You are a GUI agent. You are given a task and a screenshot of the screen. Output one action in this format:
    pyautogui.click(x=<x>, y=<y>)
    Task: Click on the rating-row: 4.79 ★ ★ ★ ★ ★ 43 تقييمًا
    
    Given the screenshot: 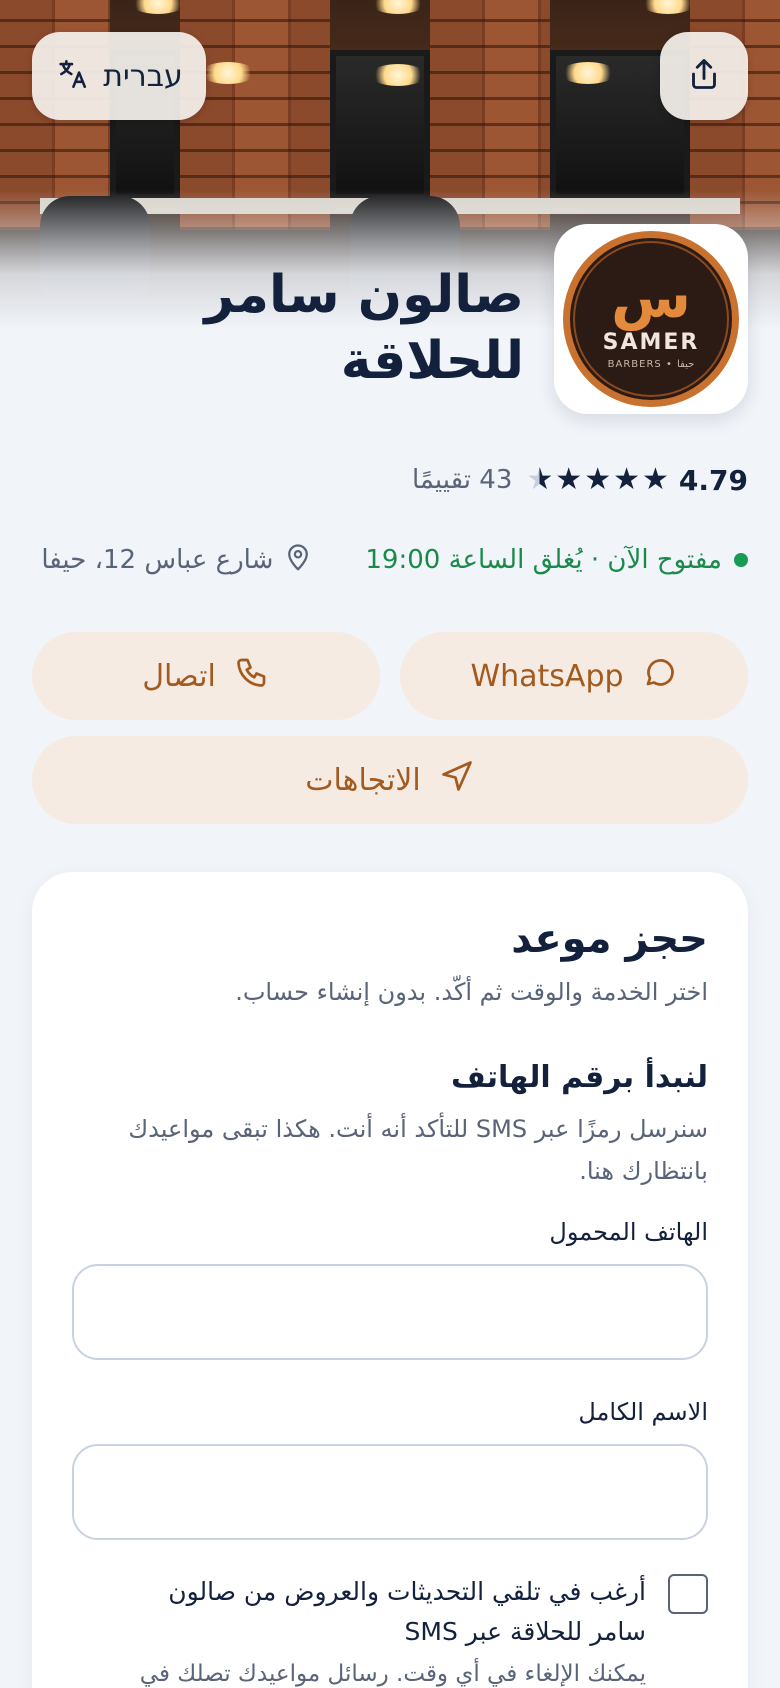 What is the action you would take?
    pyautogui.click(x=580, y=480)
    